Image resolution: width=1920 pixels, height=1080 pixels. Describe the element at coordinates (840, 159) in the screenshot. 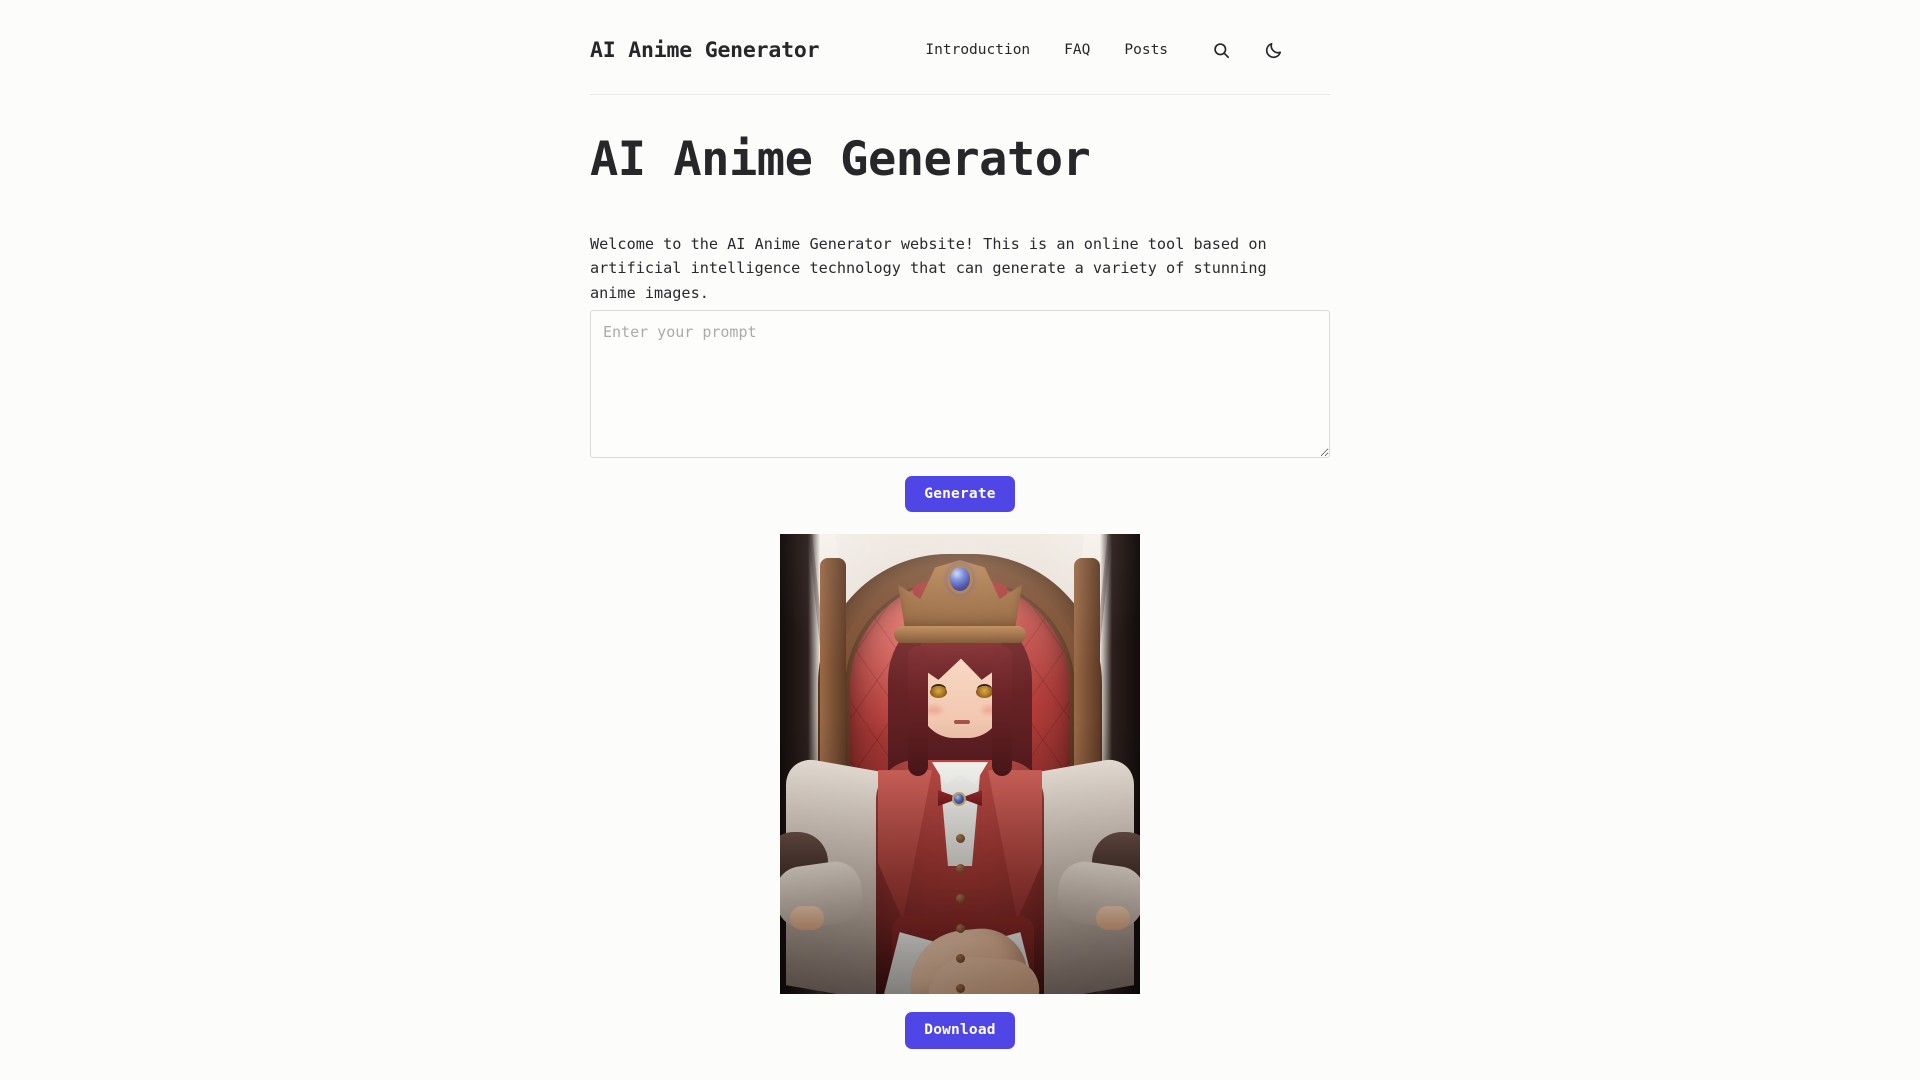

I see `page-title: AI Anime Generator` at that location.